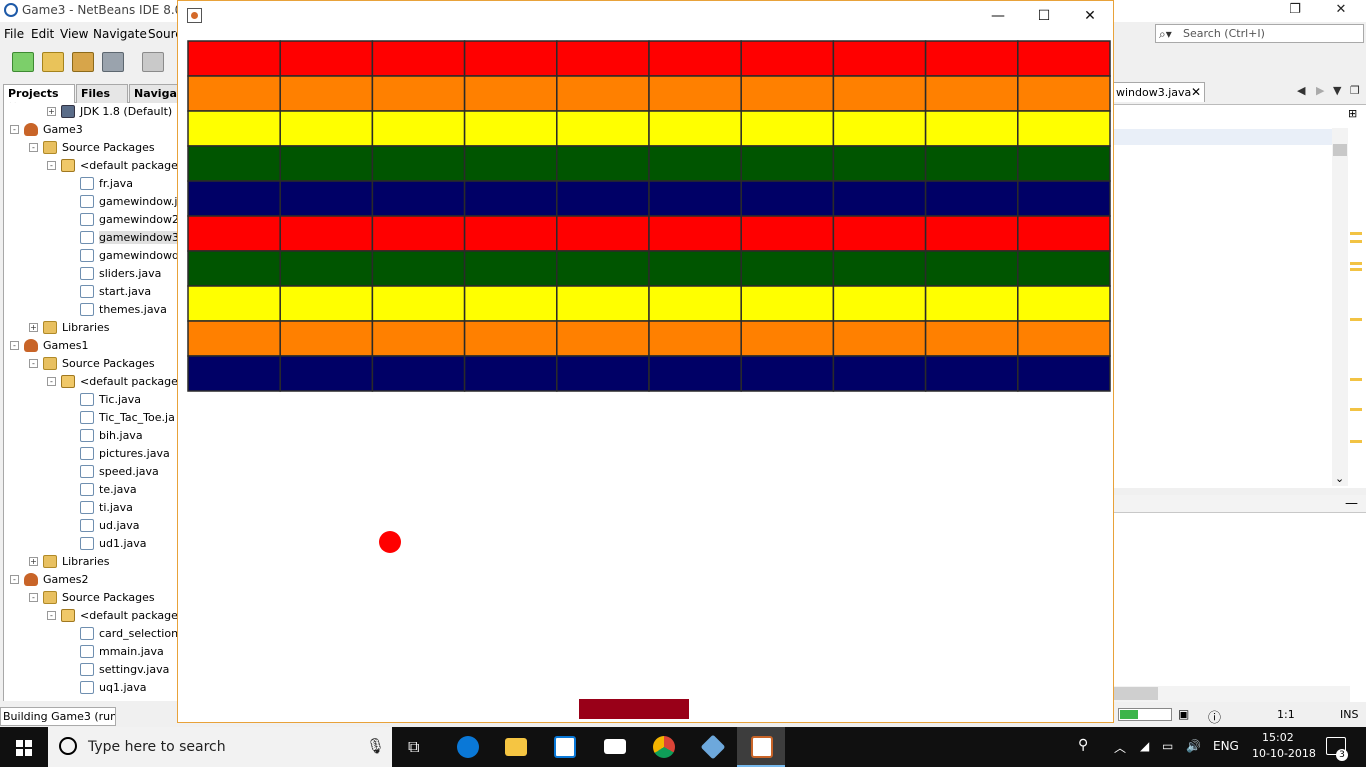 The height and width of the screenshot is (767, 1366). I want to click on editor-scrollbar, so click(1340, 307).